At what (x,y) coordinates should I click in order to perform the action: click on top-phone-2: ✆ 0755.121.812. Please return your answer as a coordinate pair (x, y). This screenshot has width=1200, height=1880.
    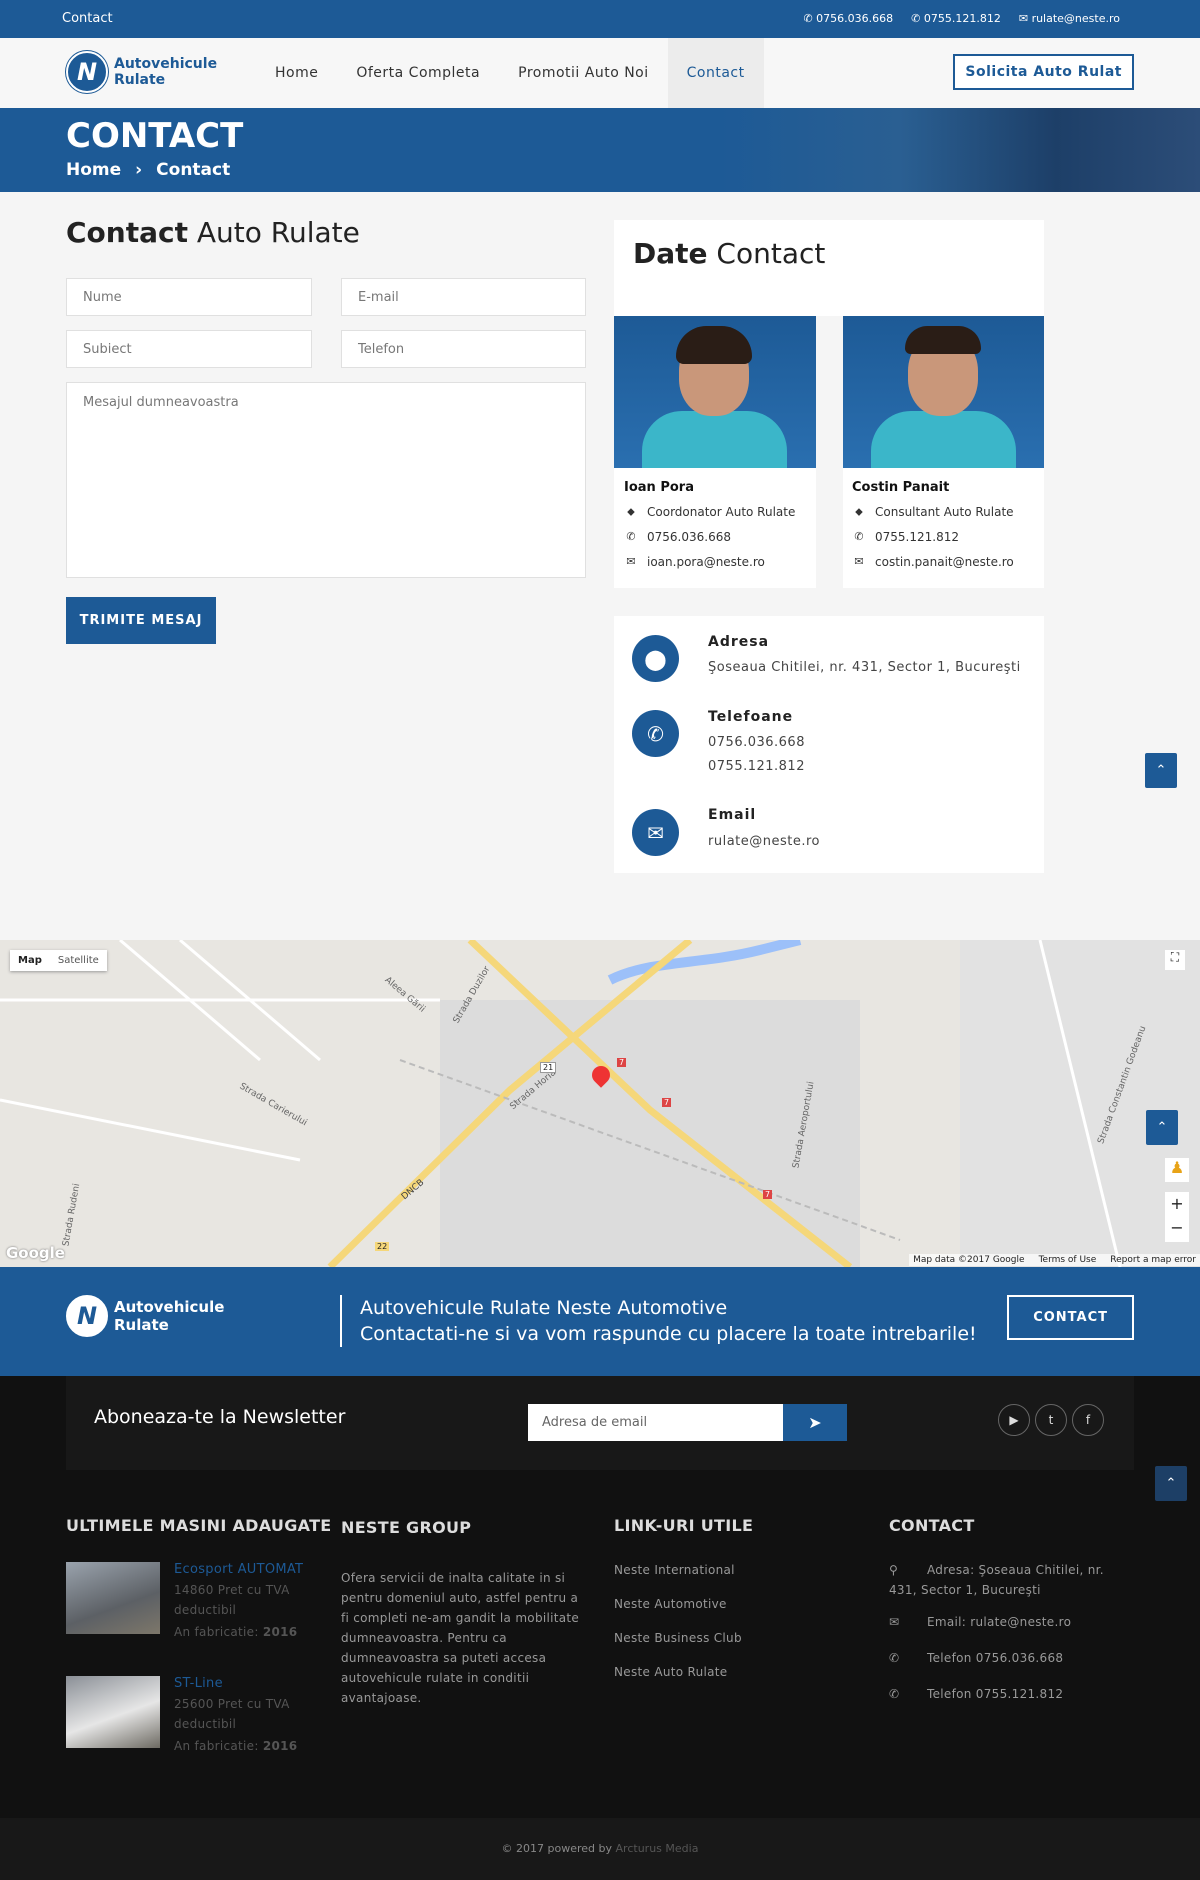
    Looking at the image, I should click on (956, 18).